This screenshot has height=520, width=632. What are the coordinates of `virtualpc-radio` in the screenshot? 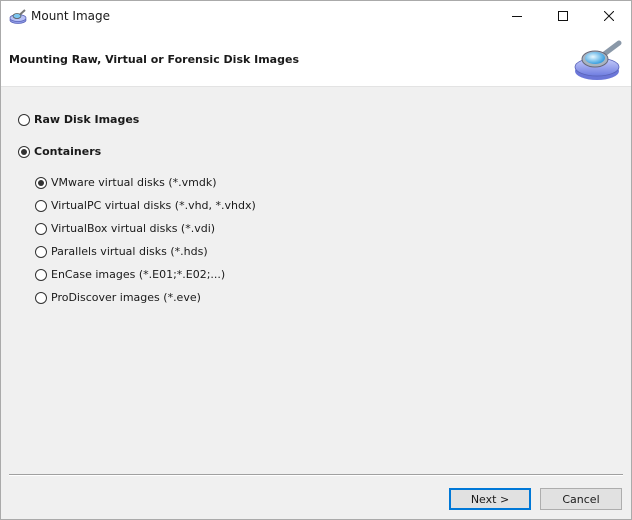 It's located at (41, 205).